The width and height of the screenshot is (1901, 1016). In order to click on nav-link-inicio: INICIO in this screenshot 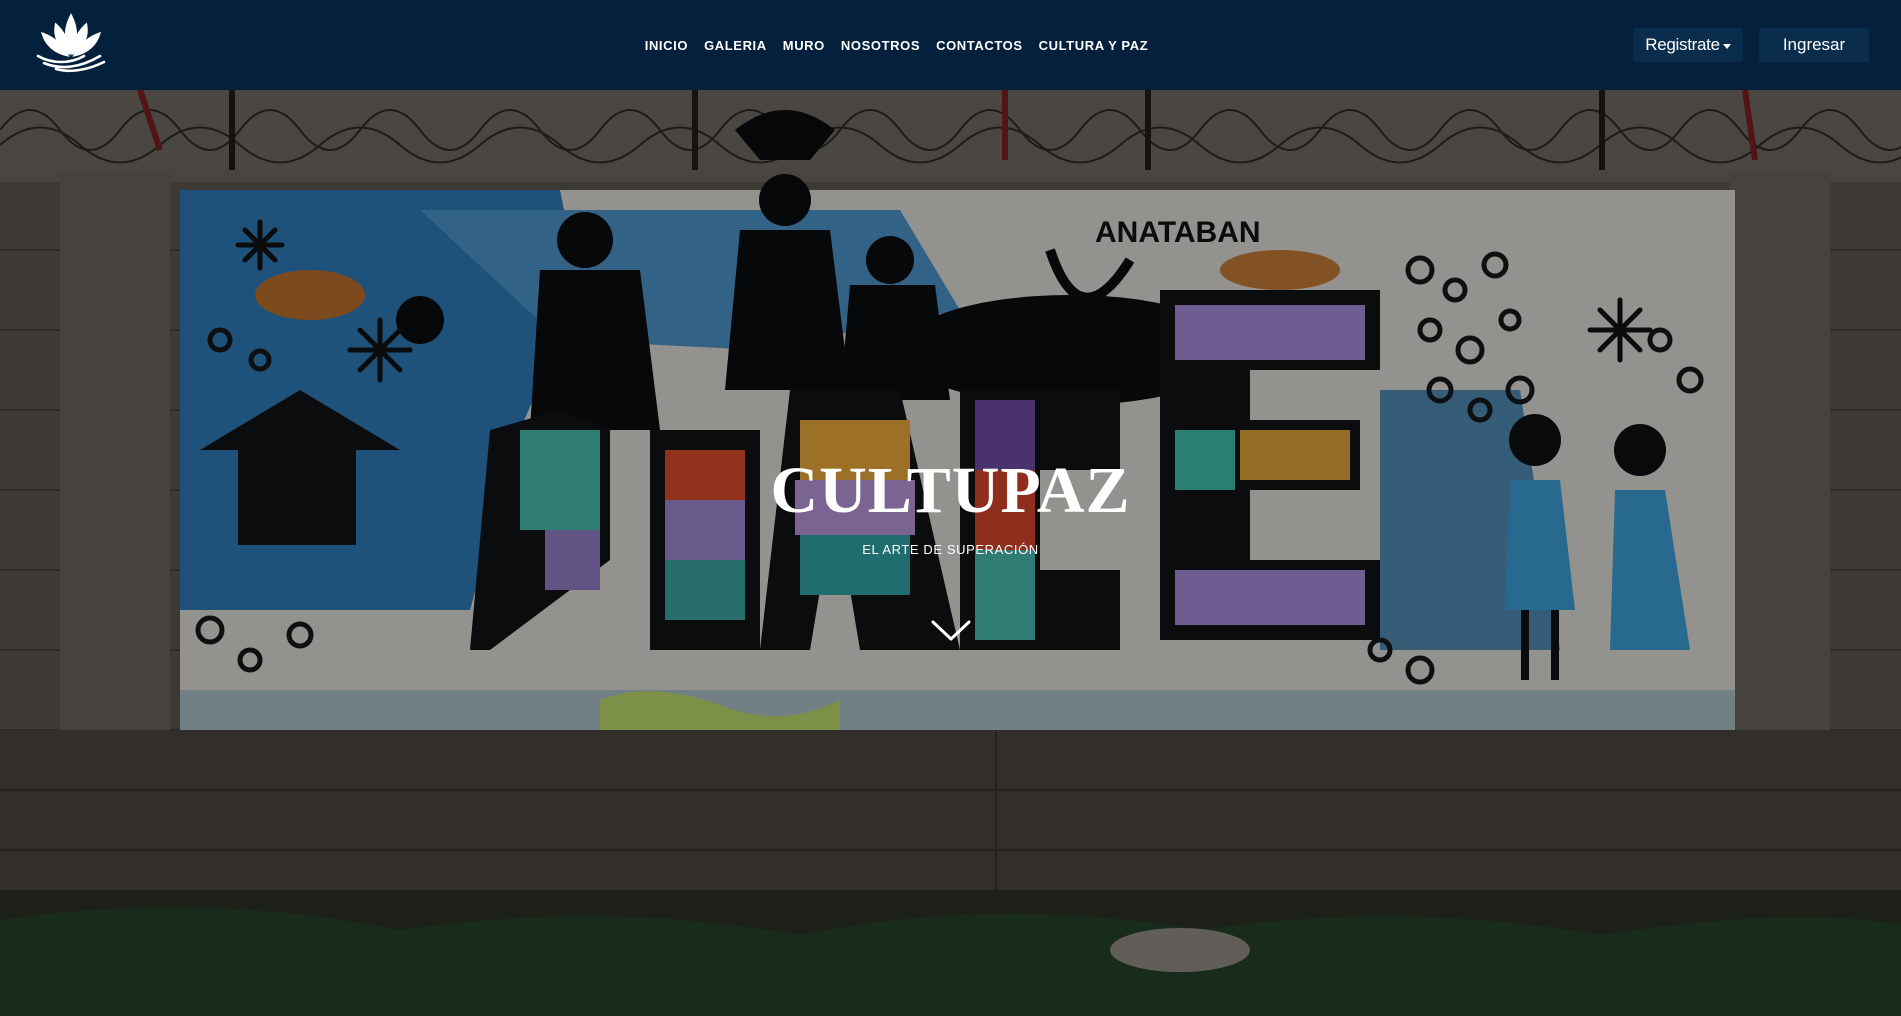, I will do `click(666, 45)`.